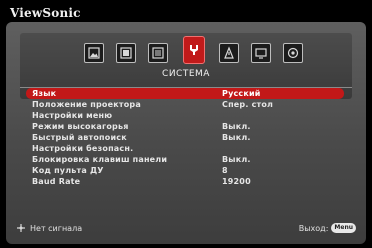 This screenshot has height=248, width=372. What do you see at coordinates (86, 104) in the screenshot?
I see `menu-item-label: Положение проектора` at bounding box center [86, 104].